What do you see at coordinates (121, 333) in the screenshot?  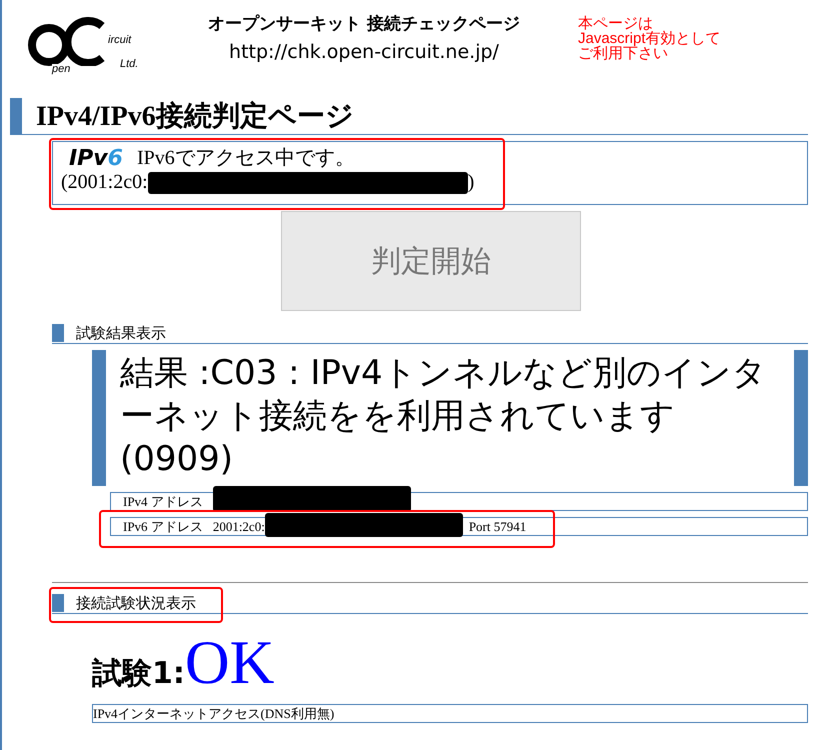 I see `section-heading: 試験結果表示` at bounding box center [121, 333].